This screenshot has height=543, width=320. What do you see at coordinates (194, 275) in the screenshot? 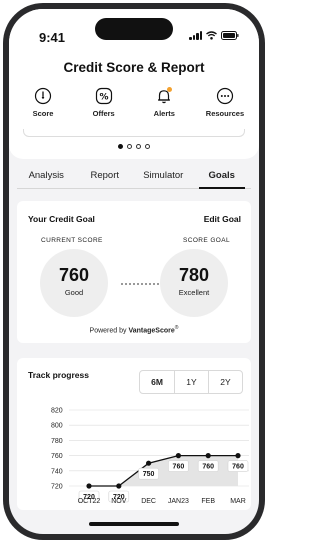
I see `score-goal-value: 780` at bounding box center [194, 275].